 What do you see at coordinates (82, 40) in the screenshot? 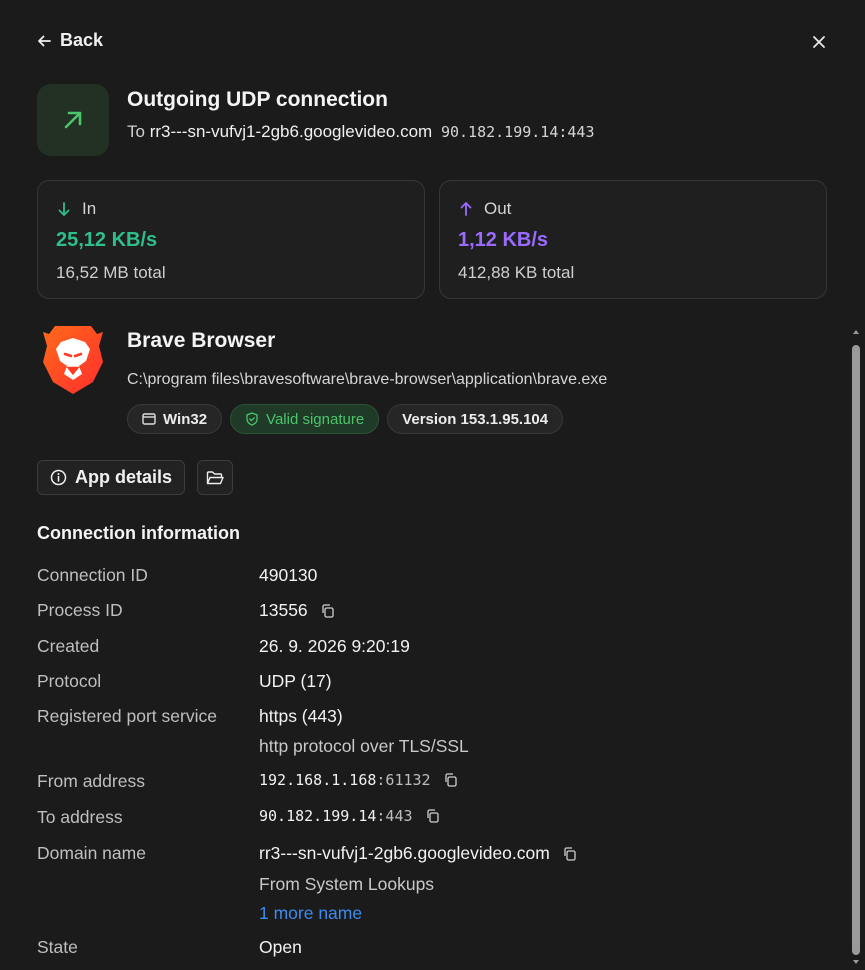
I see `back-label: Back` at bounding box center [82, 40].